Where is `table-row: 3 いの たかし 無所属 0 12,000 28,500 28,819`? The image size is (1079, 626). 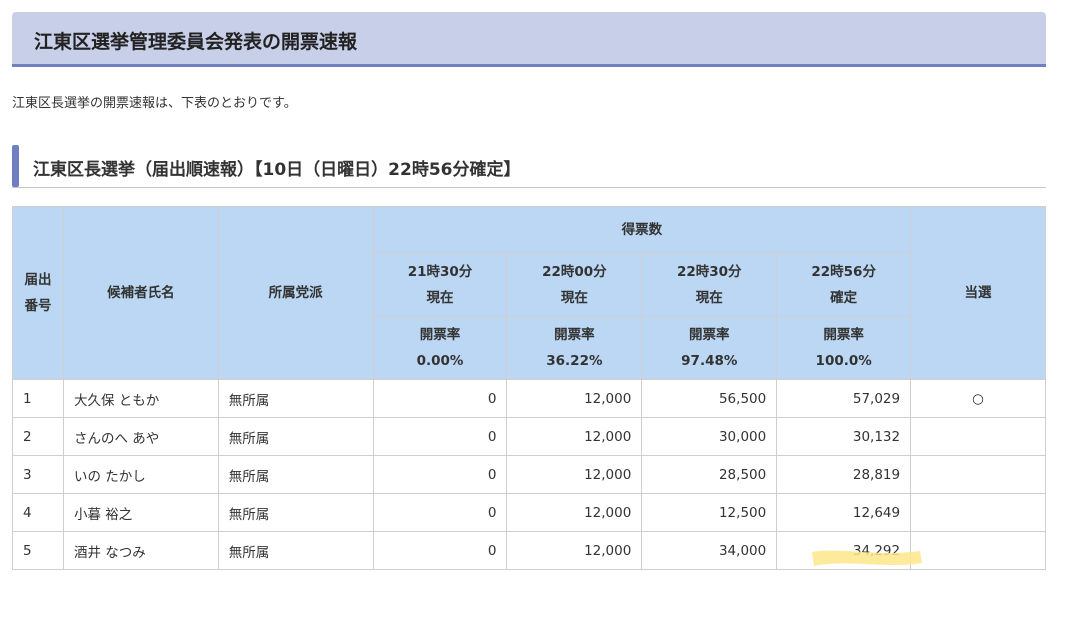 table-row: 3 いの たかし 無所属 0 12,000 28,500 28,819 is located at coordinates (529, 474).